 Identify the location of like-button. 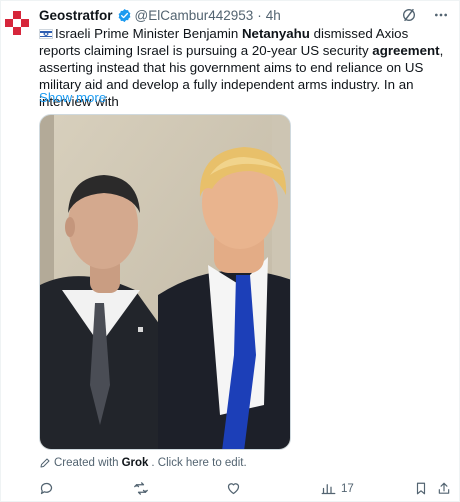
(236, 488).